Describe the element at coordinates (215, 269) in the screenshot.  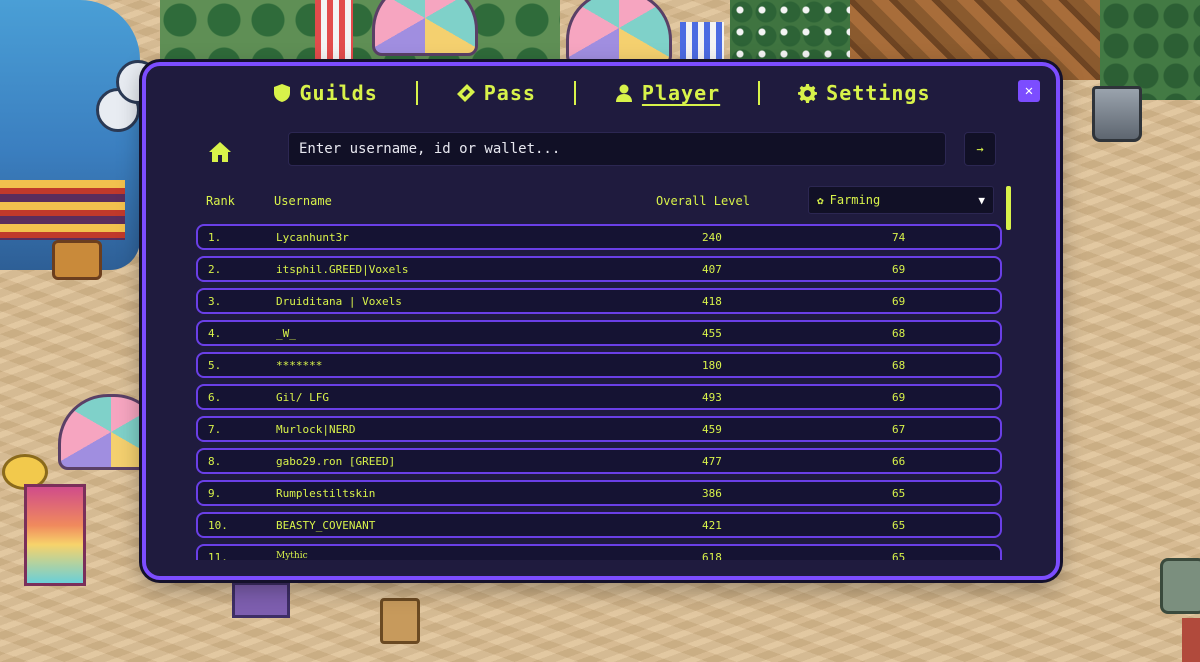
I see `row-rank: 2.` at that location.